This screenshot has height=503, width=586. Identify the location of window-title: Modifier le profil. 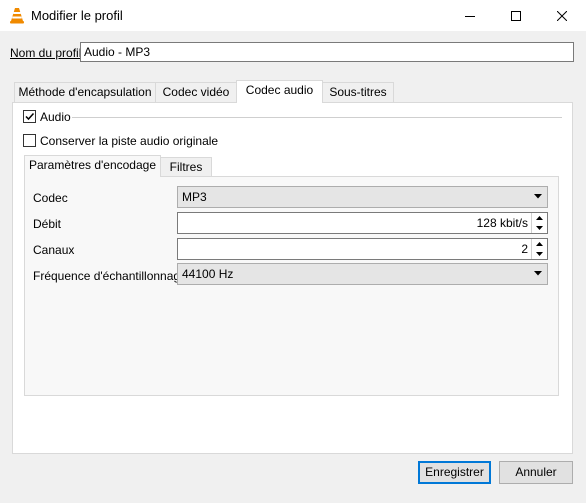
(77, 15).